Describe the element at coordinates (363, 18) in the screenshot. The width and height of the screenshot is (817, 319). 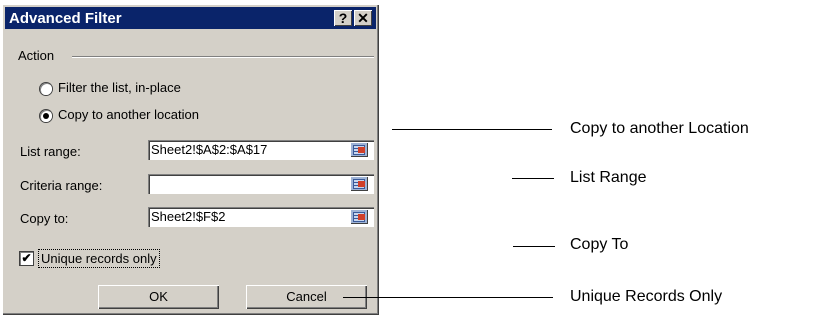
I see `close-button: ✕` at that location.